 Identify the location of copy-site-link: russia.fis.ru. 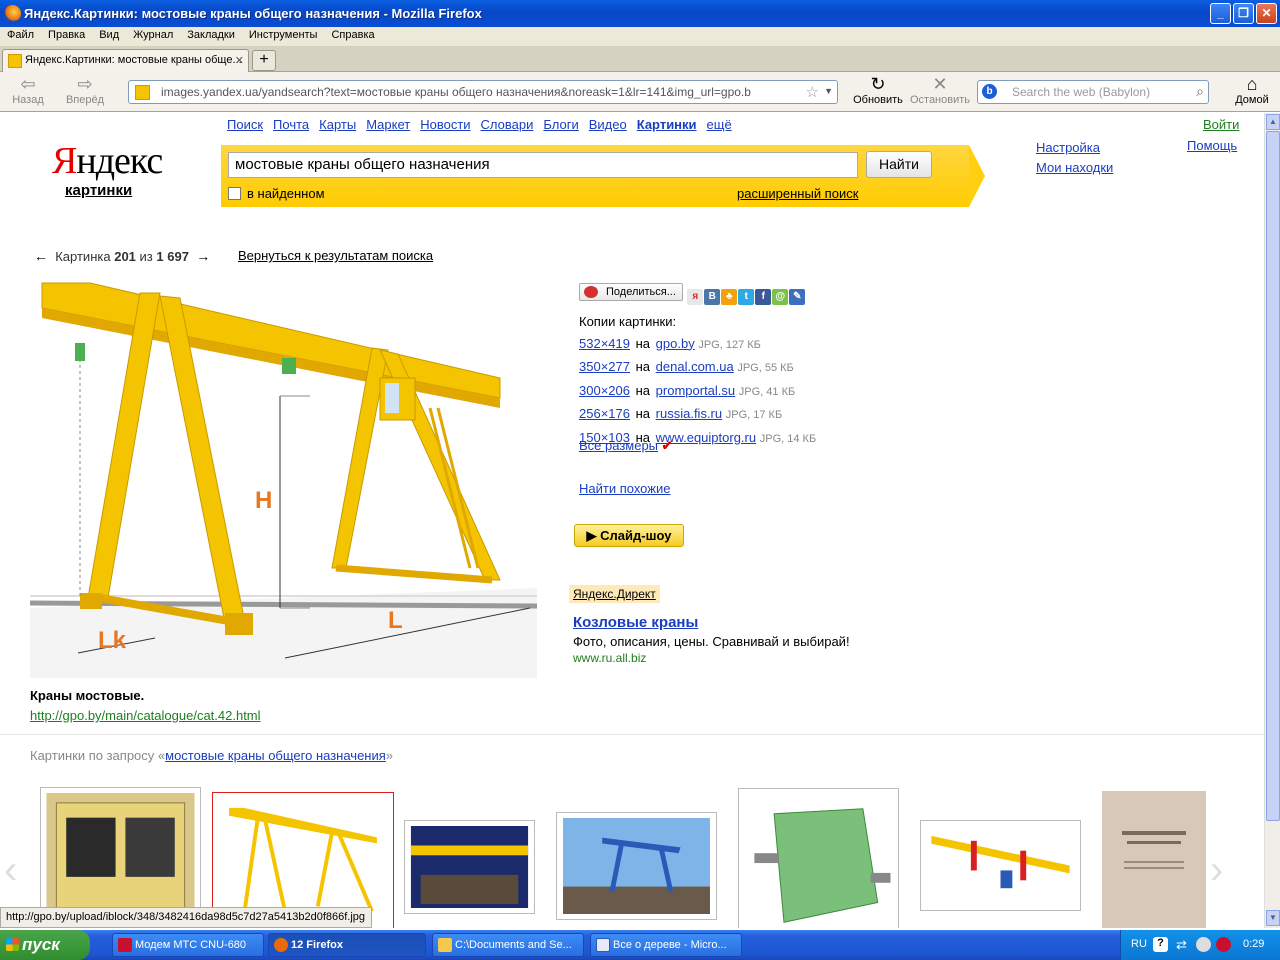
(689, 413).